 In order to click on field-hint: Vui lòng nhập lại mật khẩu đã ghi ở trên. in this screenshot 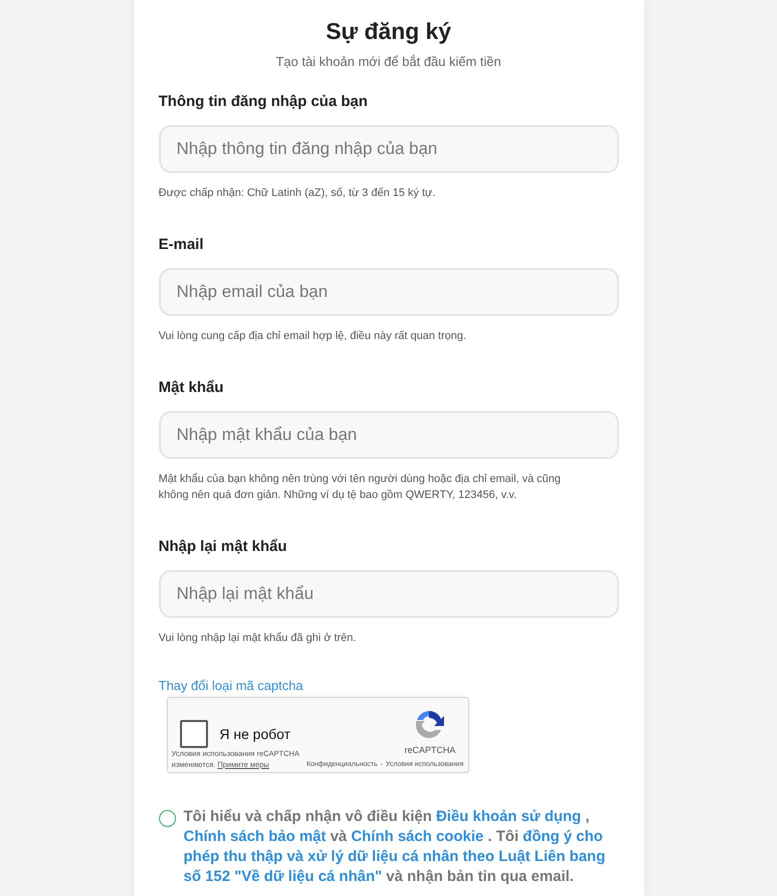, I will do `click(258, 638)`.